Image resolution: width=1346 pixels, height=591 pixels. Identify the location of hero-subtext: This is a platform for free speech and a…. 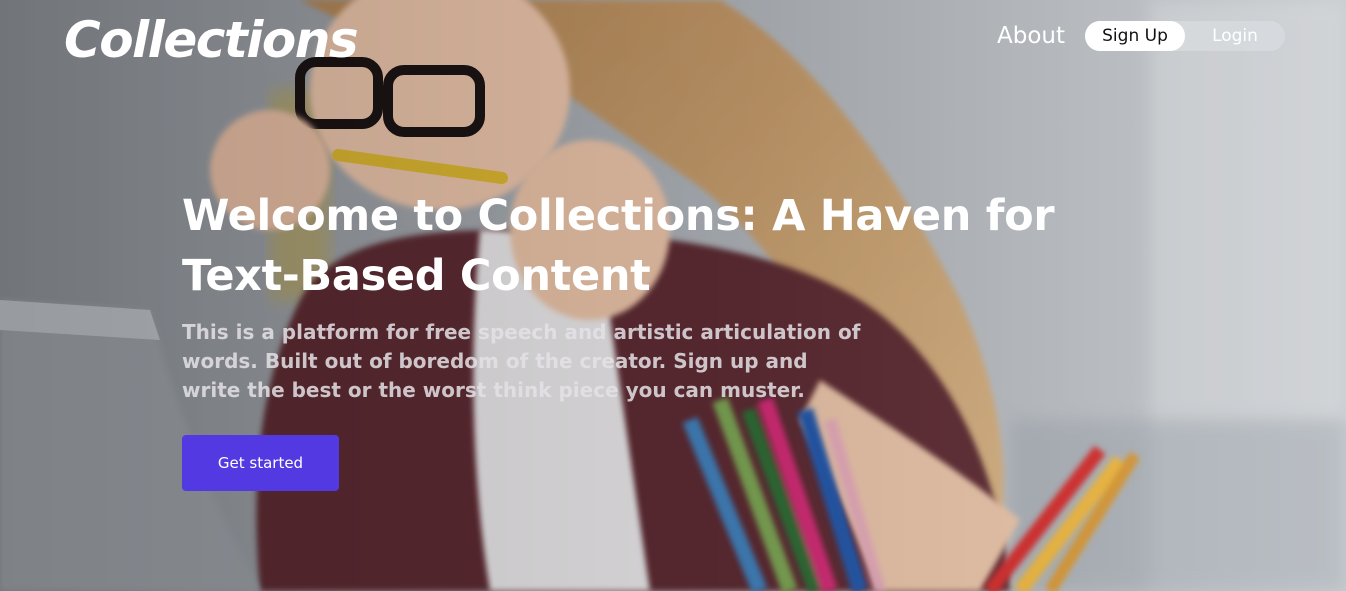
(521, 361).